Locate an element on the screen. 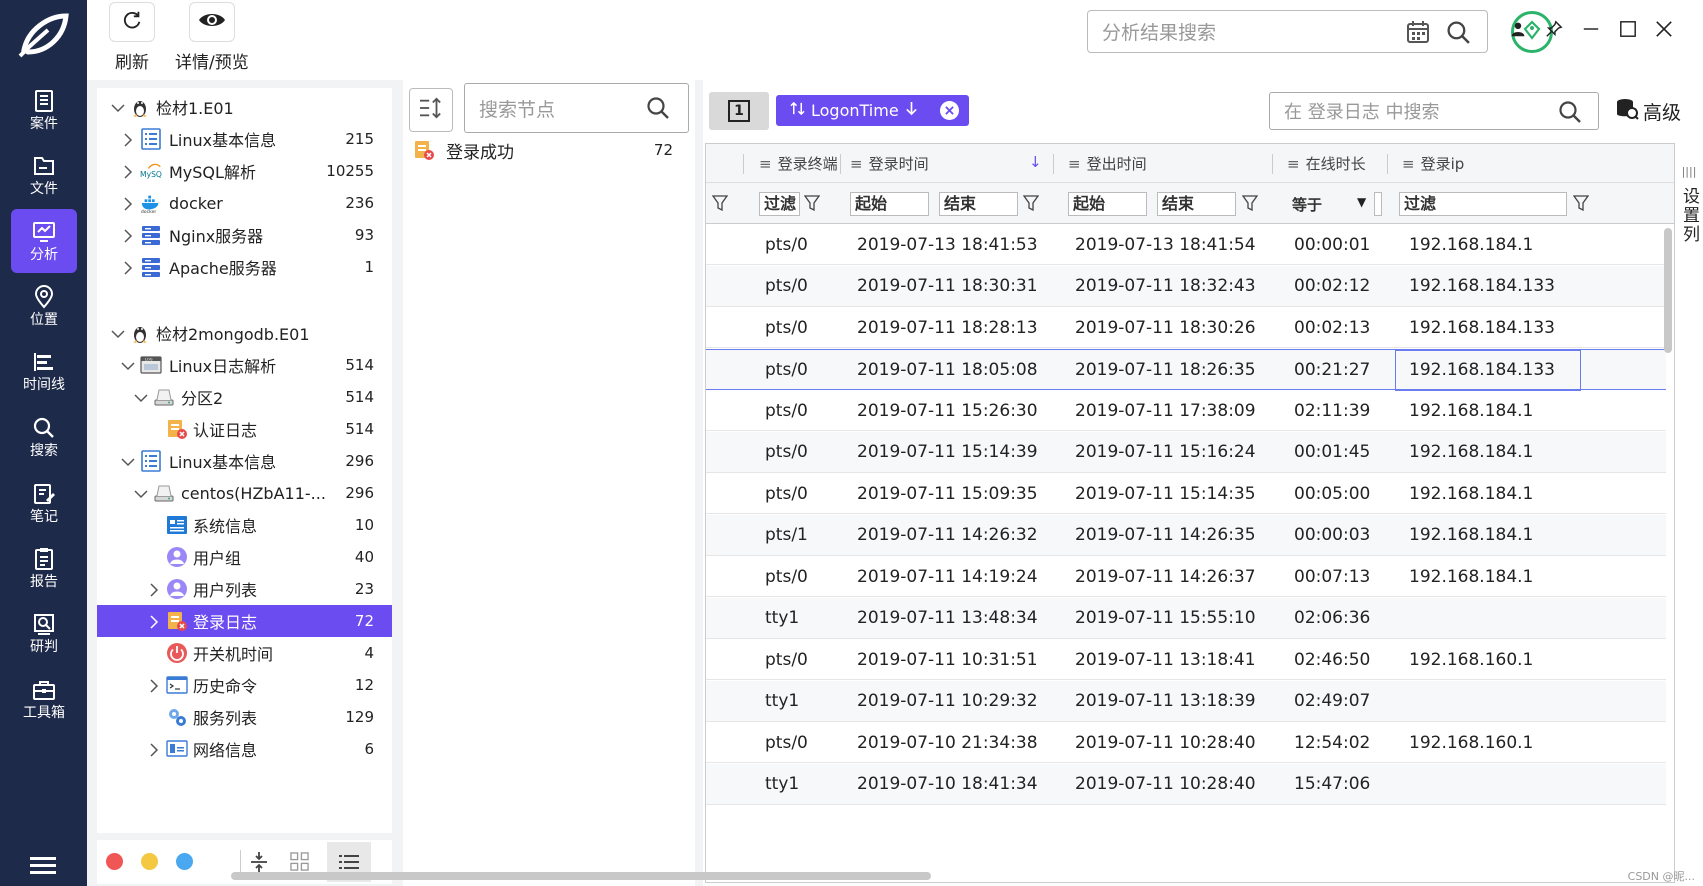  tree-node: 用户列表 23 is located at coordinates (244, 589).